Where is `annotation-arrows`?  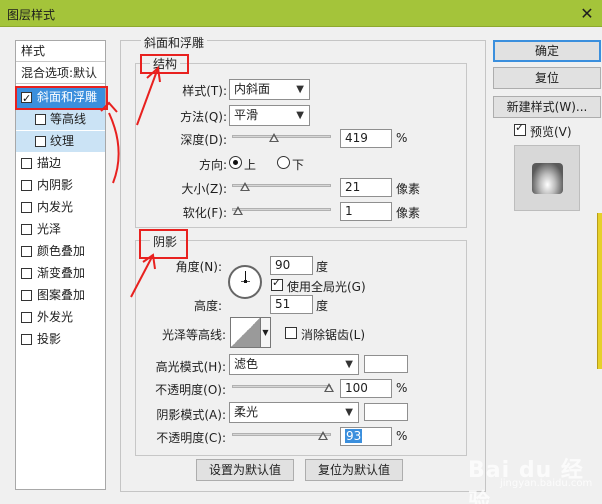
annotation-arrows is located at coordinates (130, 181).